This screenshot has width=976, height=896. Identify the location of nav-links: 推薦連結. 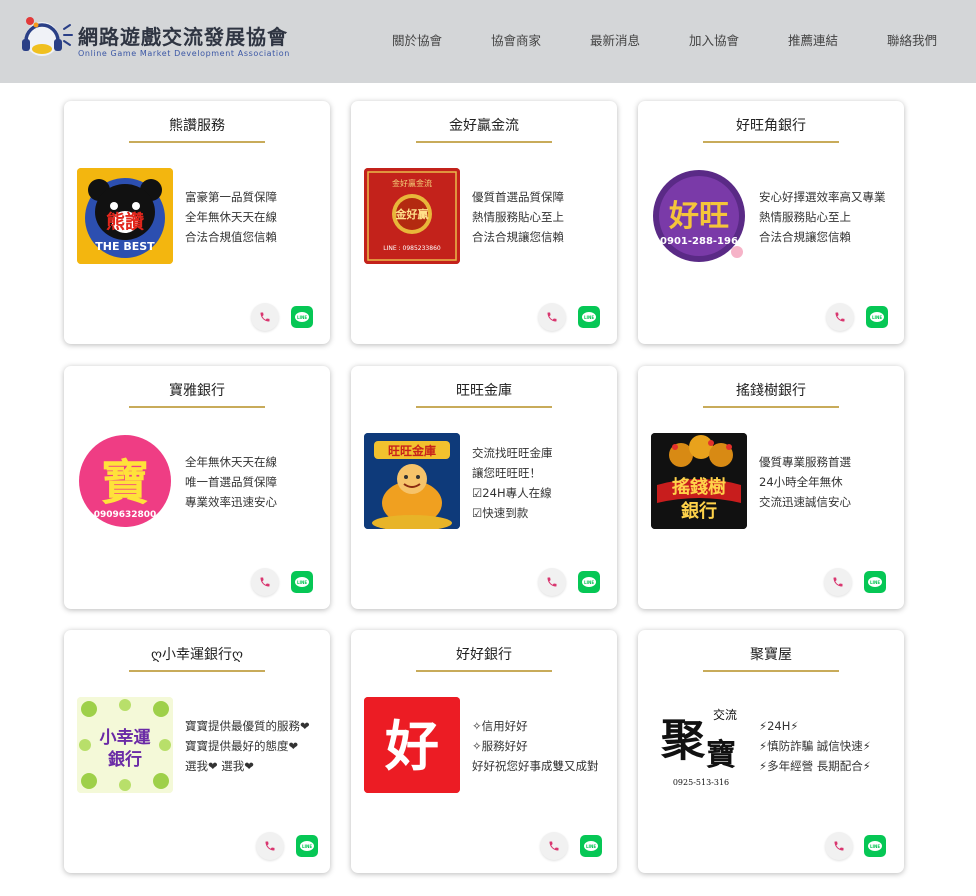
(813, 39).